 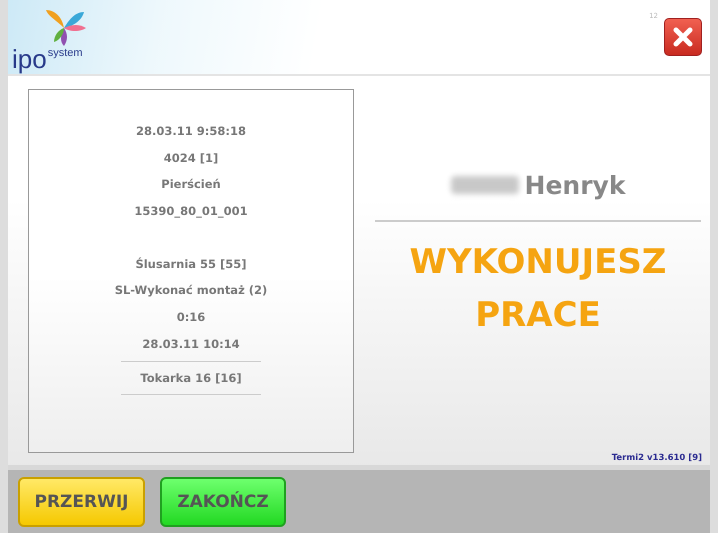 What do you see at coordinates (191, 185) in the screenshot?
I see `job-detail-text: Pierścień` at bounding box center [191, 185].